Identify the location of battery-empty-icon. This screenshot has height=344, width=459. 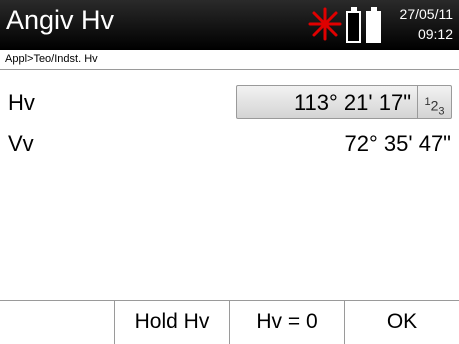
(353, 25).